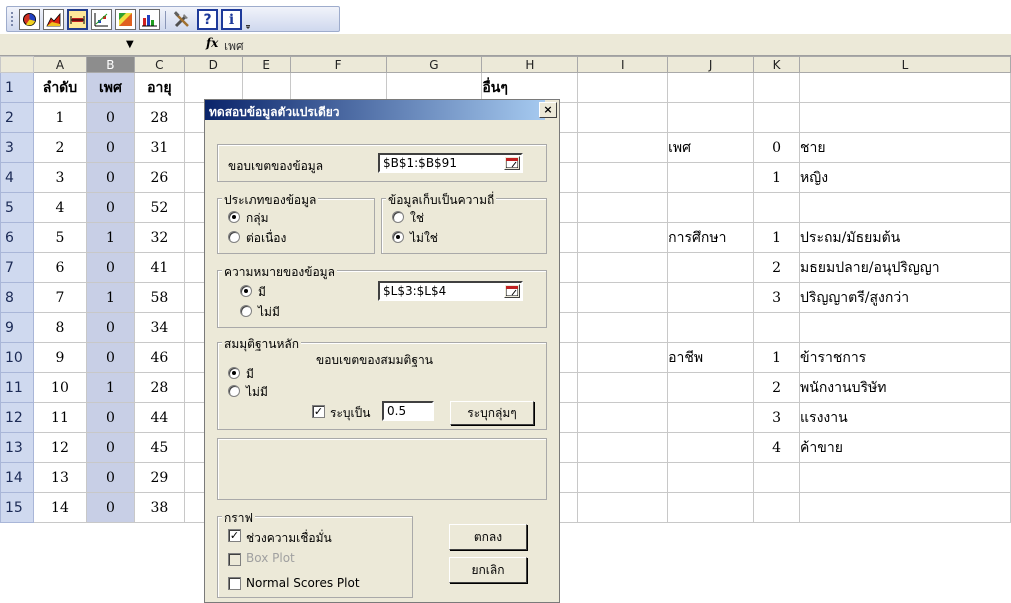 This screenshot has width=1011, height=603. What do you see at coordinates (212, 43) in the screenshot?
I see `fx-icon: fx` at bounding box center [212, 43].